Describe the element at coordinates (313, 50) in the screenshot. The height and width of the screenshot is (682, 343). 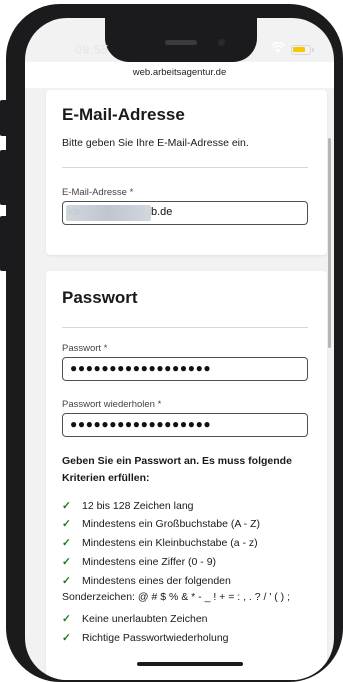
I see `battery-tip` at that location.